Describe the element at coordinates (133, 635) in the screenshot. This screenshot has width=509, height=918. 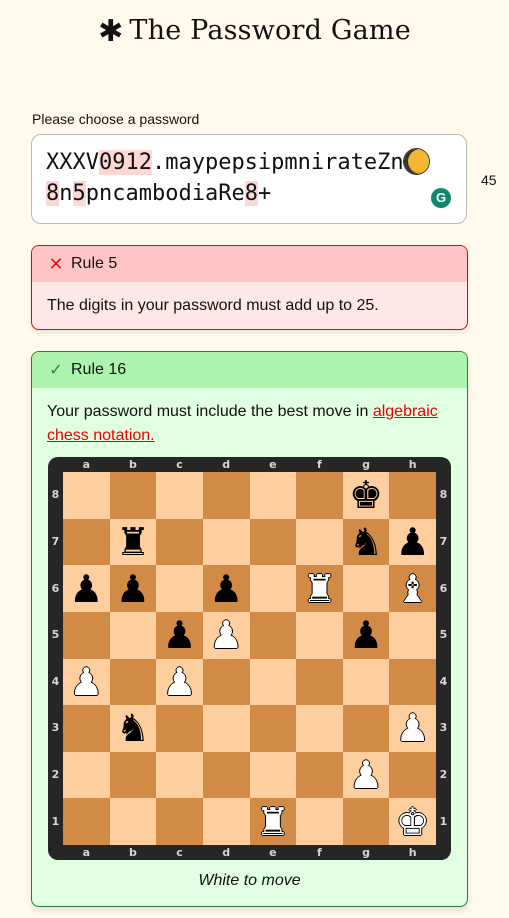
I see `square-b5` at that location.